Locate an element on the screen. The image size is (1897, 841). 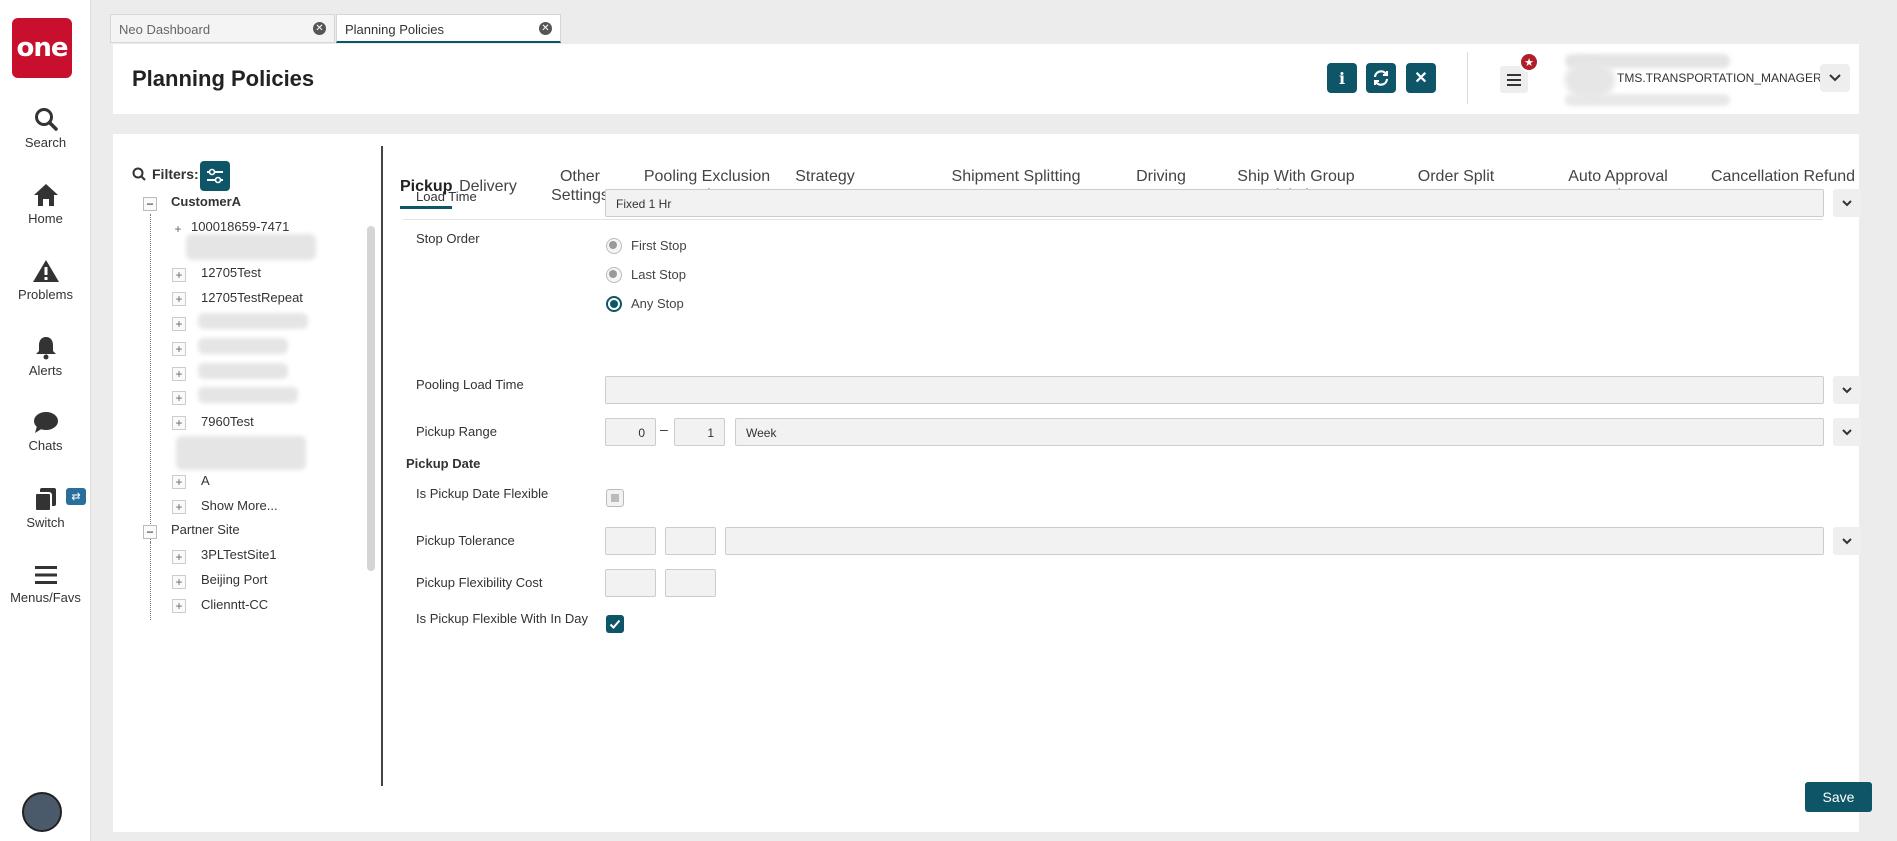
pickup-tolerance-unit is located at coordinates (1274, 541).